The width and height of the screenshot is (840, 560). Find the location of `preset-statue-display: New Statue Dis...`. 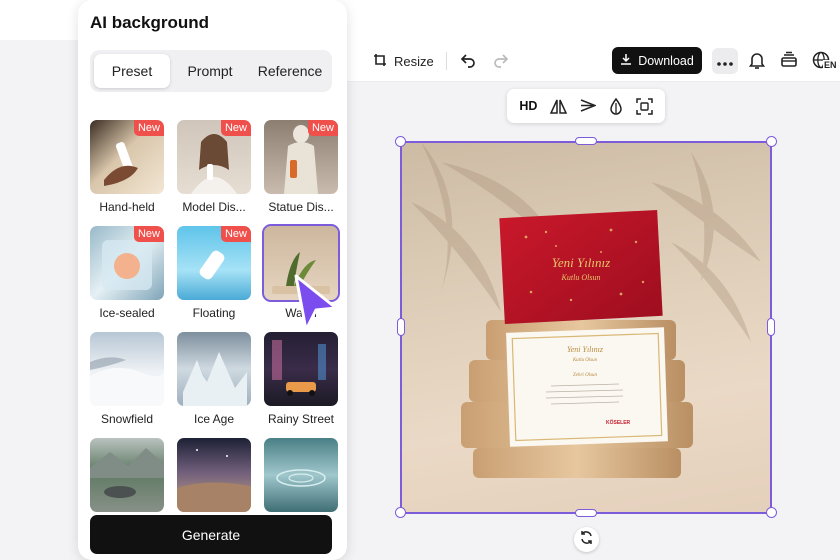

preset-statue-display: New Statue Dis... is located at coordinates (301, 167).